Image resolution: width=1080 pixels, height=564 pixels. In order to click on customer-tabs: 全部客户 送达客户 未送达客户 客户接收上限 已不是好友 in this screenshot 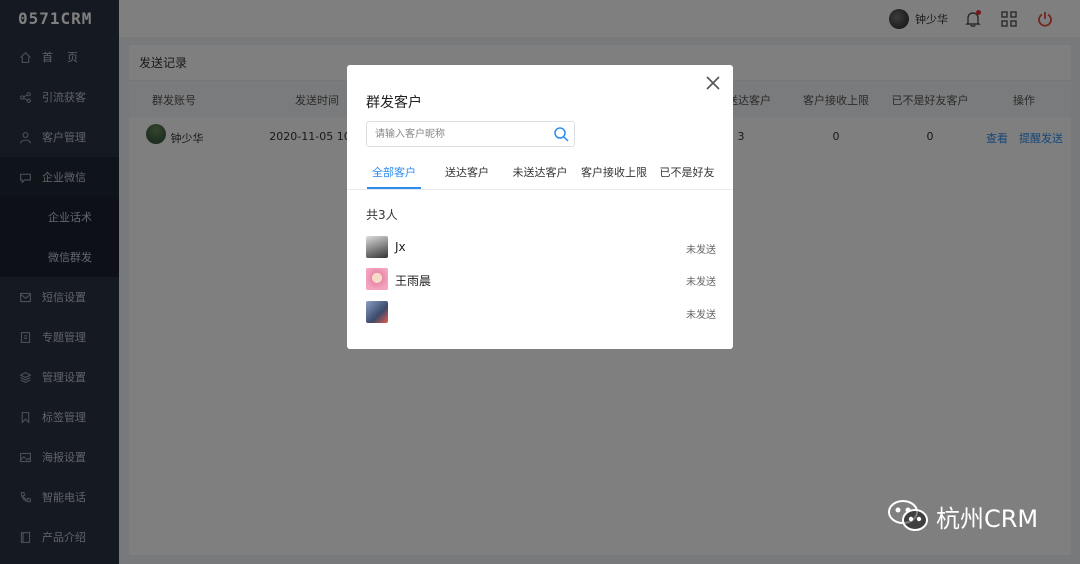, I will do `click(540, 173)`.